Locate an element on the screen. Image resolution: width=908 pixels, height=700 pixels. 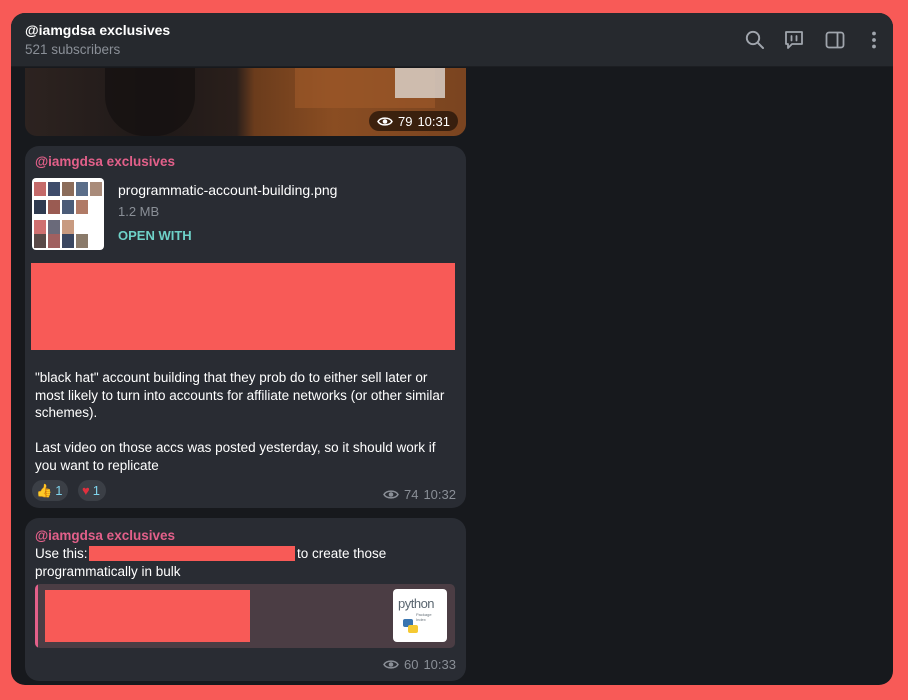
pypi-logo: python Package Index is located at coordinates (420, 615).